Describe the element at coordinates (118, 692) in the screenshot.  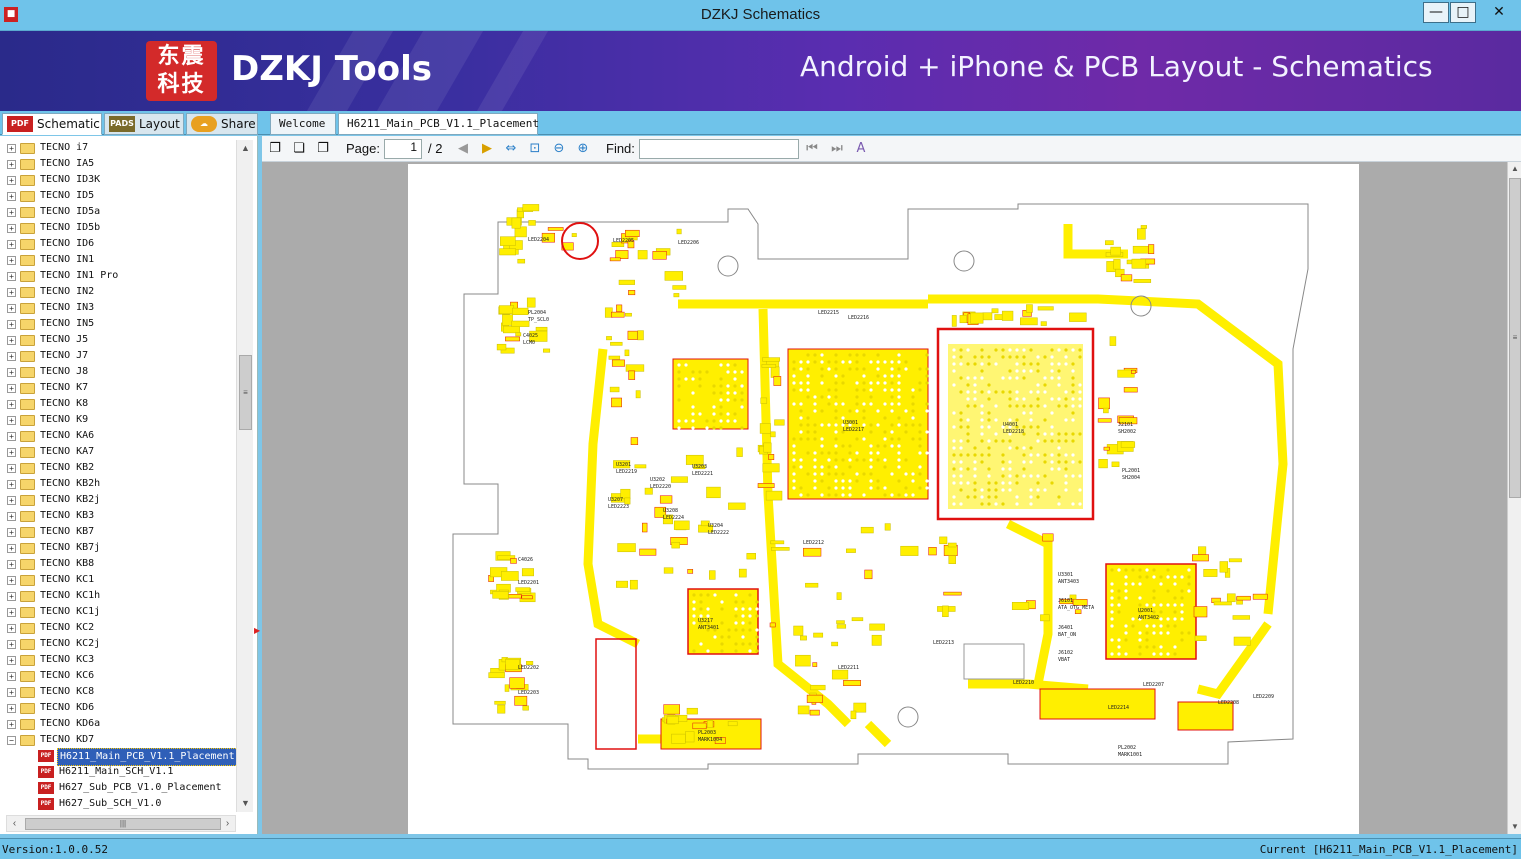
I see `tree-folder: + TECNO KC8` at that location.